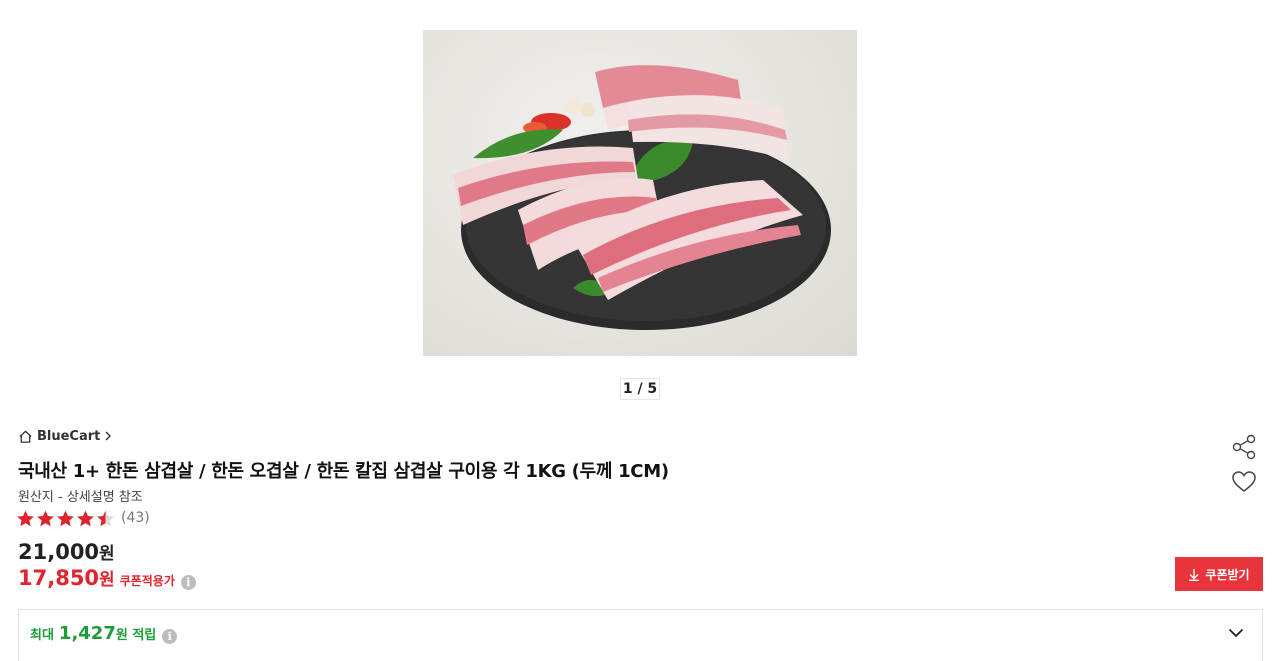 Image resolution: width=1280 pixels, height=661 pixels. I want to click on coupon-price-label: 쿠폰적용가, so click(147, 581).